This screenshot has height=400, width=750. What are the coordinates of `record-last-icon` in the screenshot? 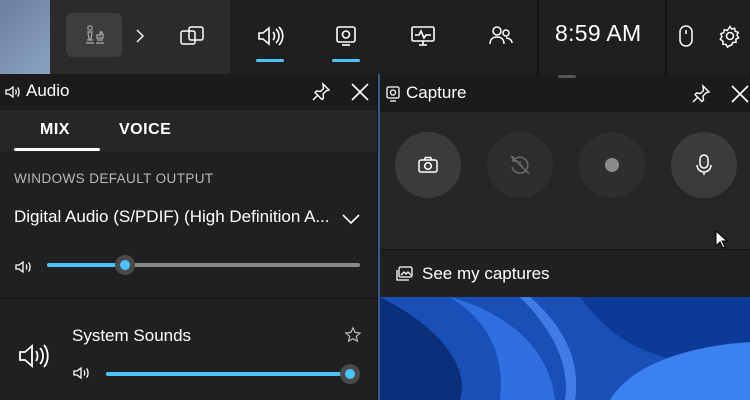 It's located at (520, 165).